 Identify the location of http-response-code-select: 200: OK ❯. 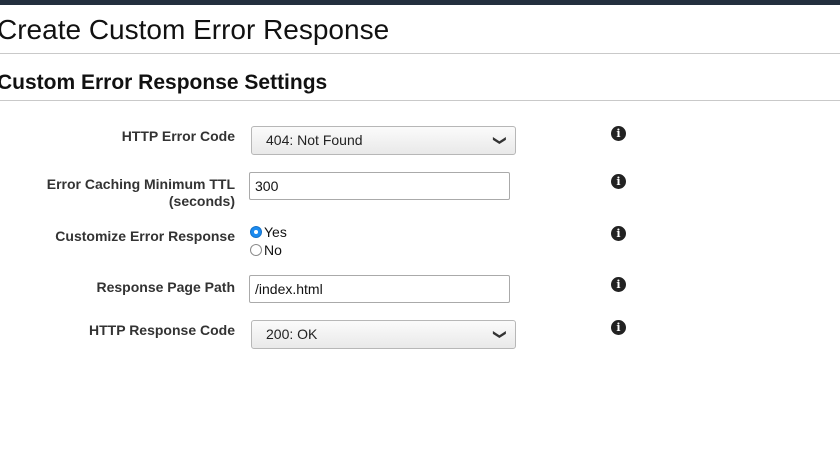
(383, 334).